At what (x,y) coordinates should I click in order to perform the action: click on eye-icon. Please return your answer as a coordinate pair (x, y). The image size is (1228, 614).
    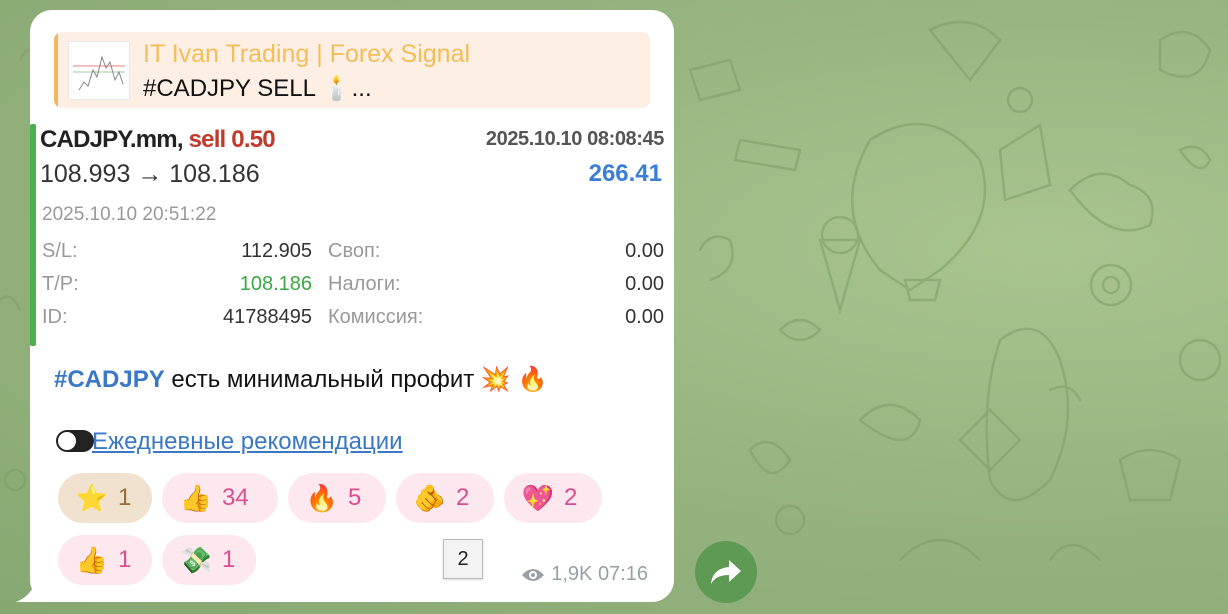
    Looking at the image, I should click on (533, 574).